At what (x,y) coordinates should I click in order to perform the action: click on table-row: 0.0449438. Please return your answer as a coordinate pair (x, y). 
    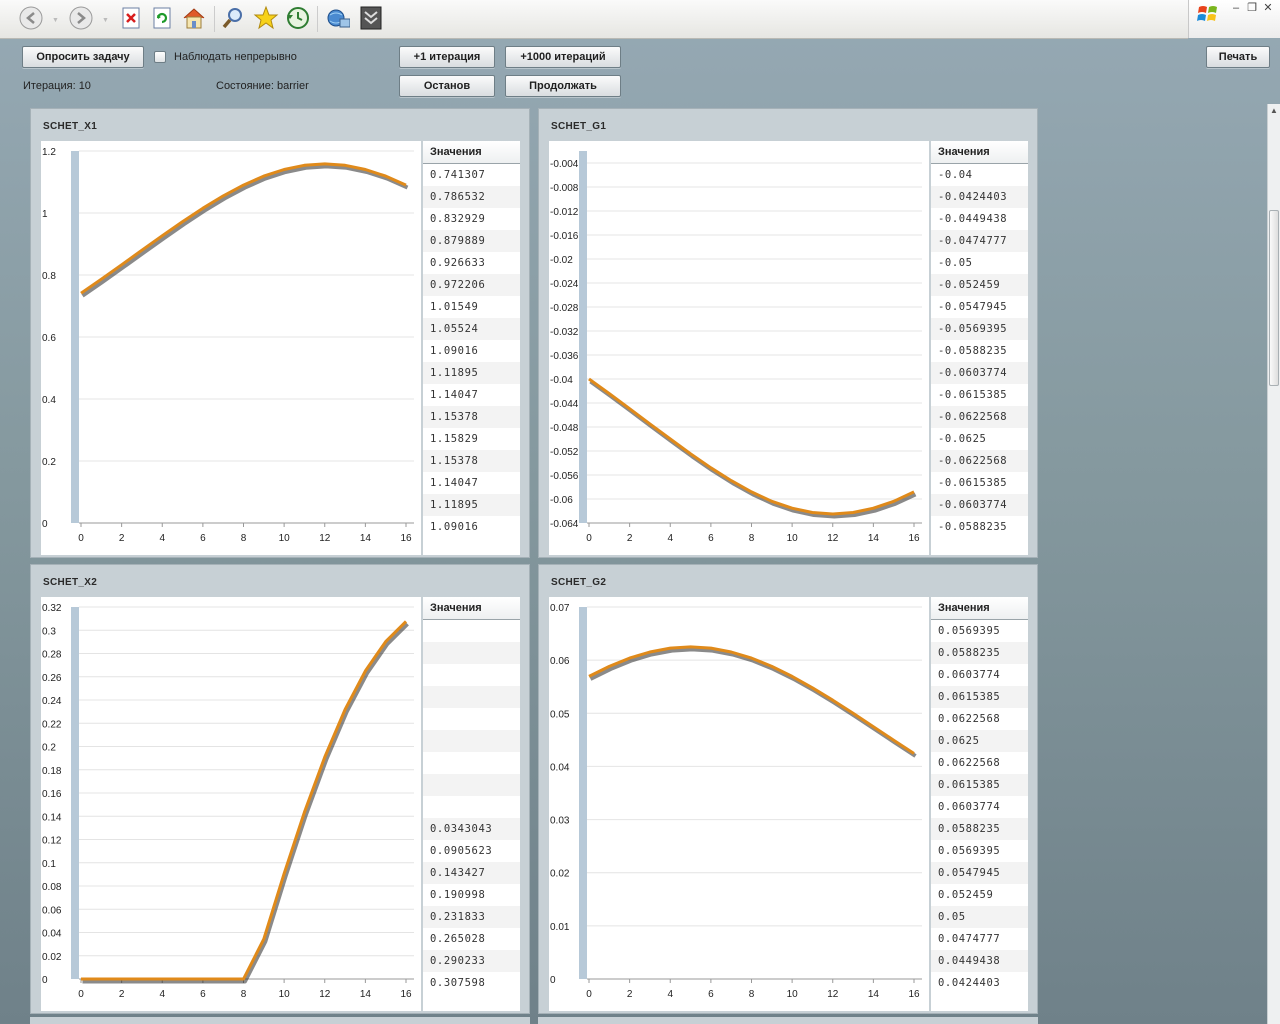
    Looking at the image, I should click on (979, 961).